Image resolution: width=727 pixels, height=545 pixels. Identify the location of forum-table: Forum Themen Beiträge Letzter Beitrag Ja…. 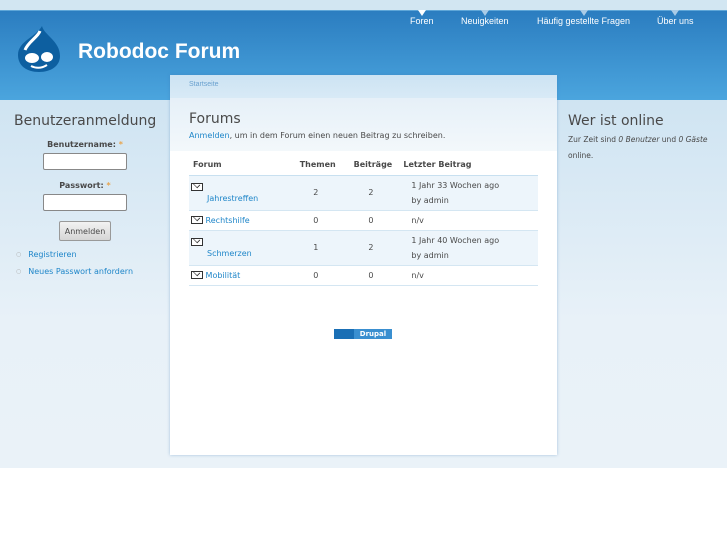
(363, 220).